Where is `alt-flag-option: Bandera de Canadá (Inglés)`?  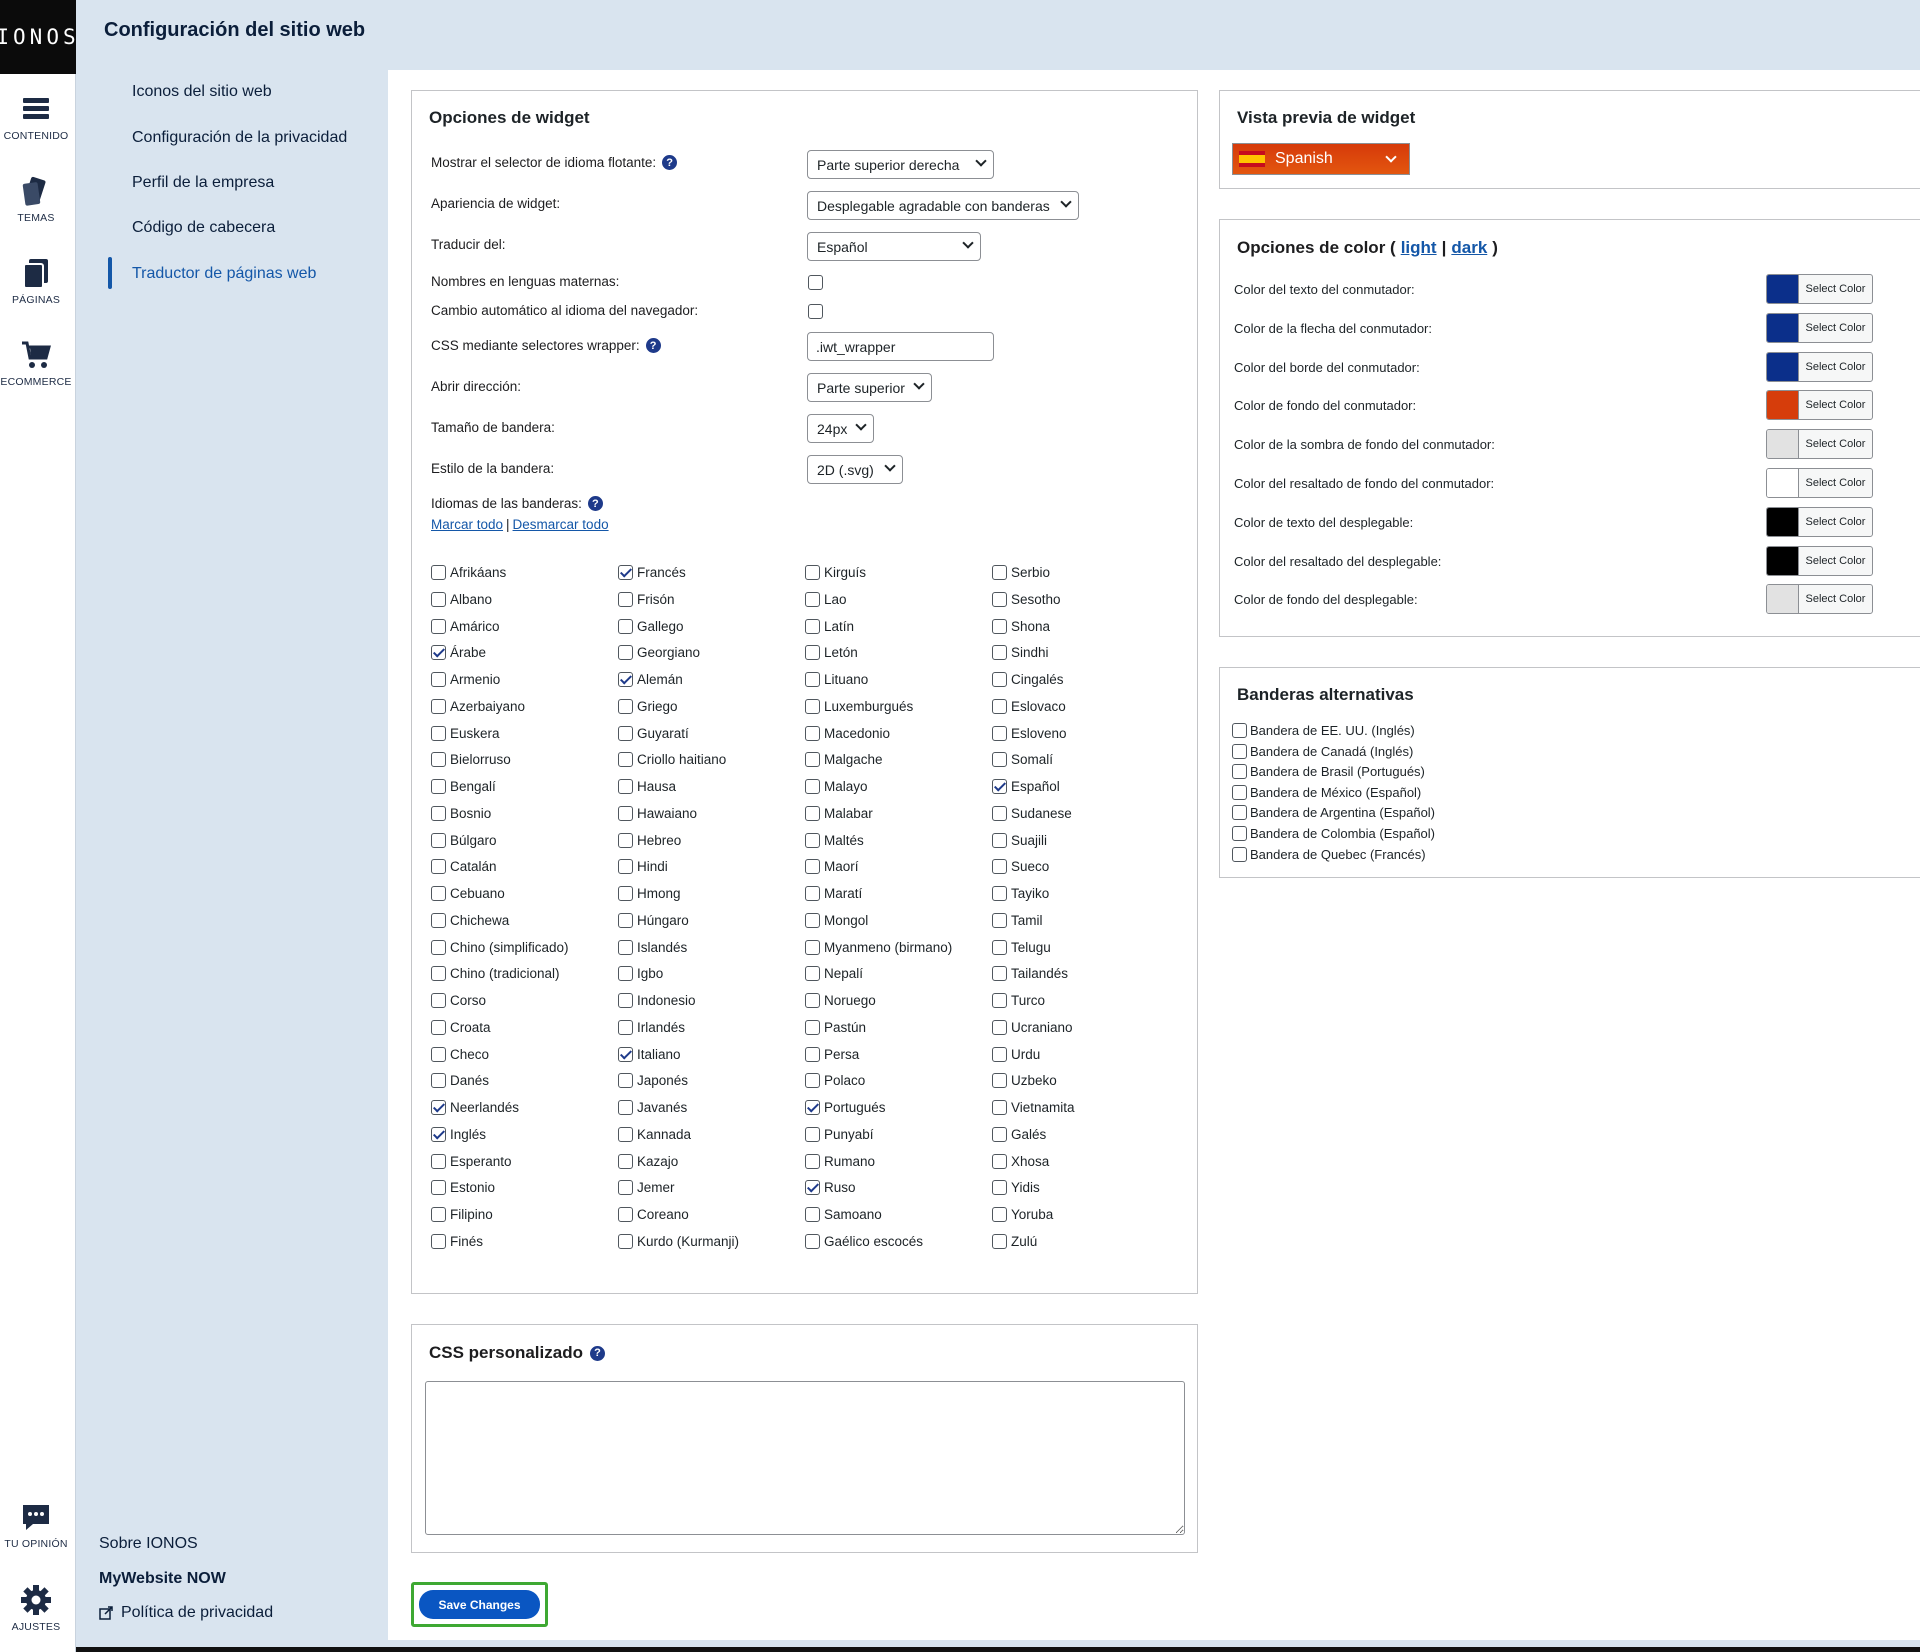 alt-flag-option: Bandera de Canadá (Inglés) is located at coordinates (1322, 751).